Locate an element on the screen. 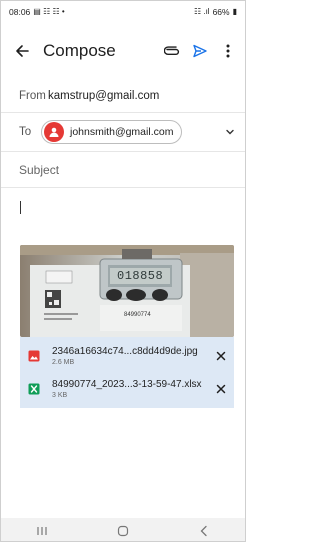 This screenshot has width=320, height=542. home-button is located at coordinates (123, 531).